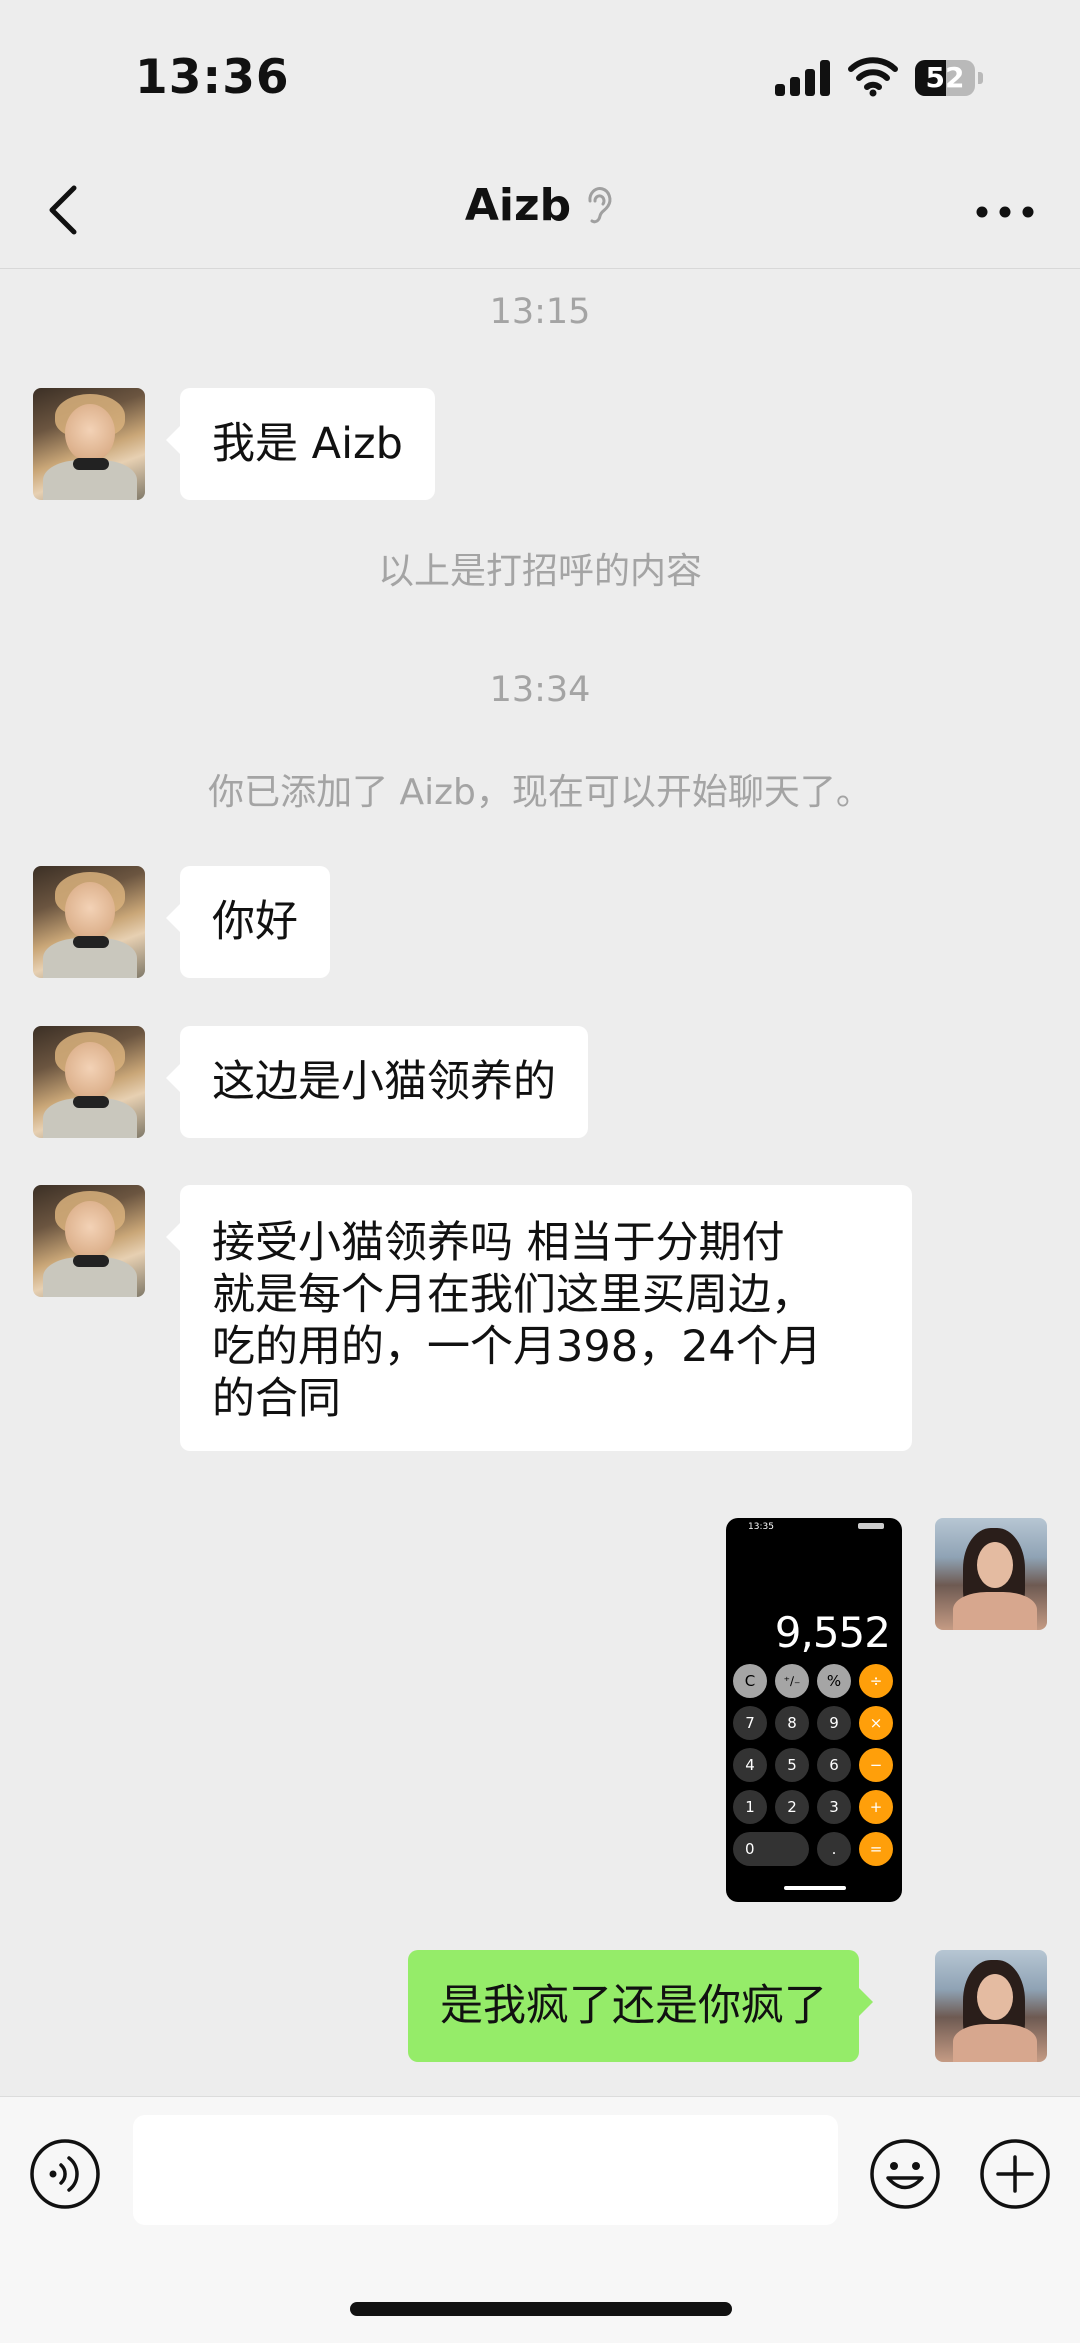  What do you see at coordinates (750, 1723) in the screenshot?
I see `calc-key: 7` at bounding box center [750, 1723].